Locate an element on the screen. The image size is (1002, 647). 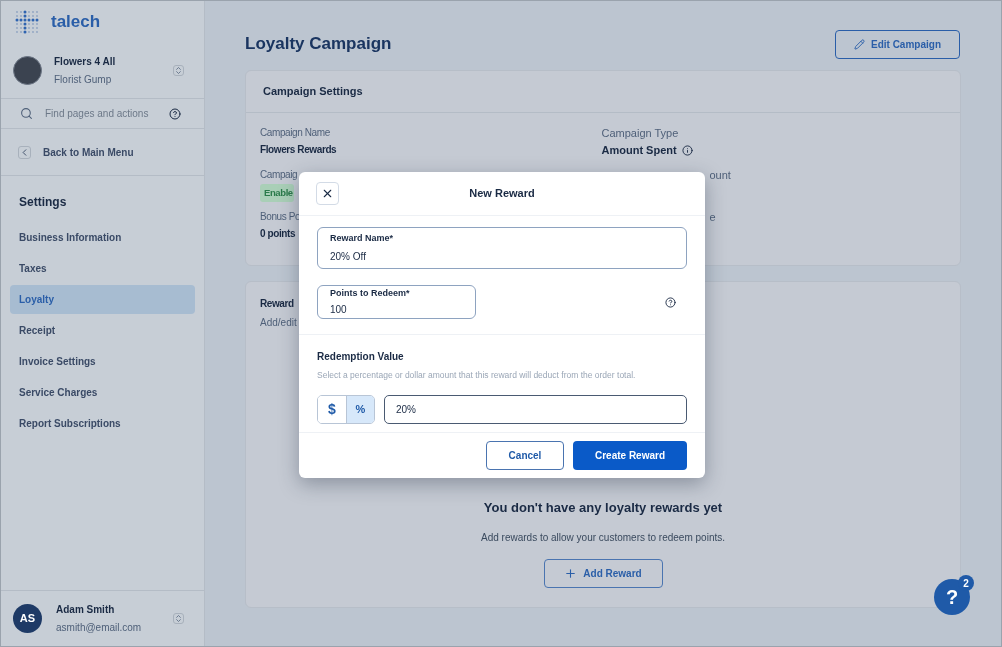
field-label: Campaign Type is located at coordinates (640, 133).